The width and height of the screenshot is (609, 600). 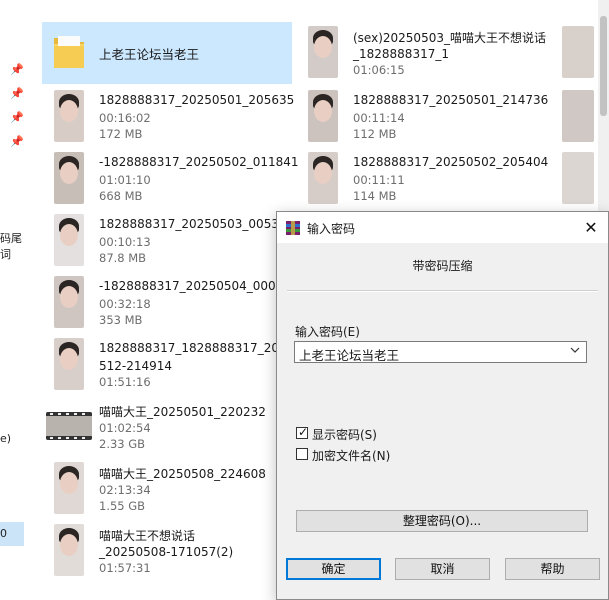 What do you see at coordinates (197, 224) in the screenshot?
I see `file-name: 1828888317_20250503_005306` at bounding box center [197, 224].